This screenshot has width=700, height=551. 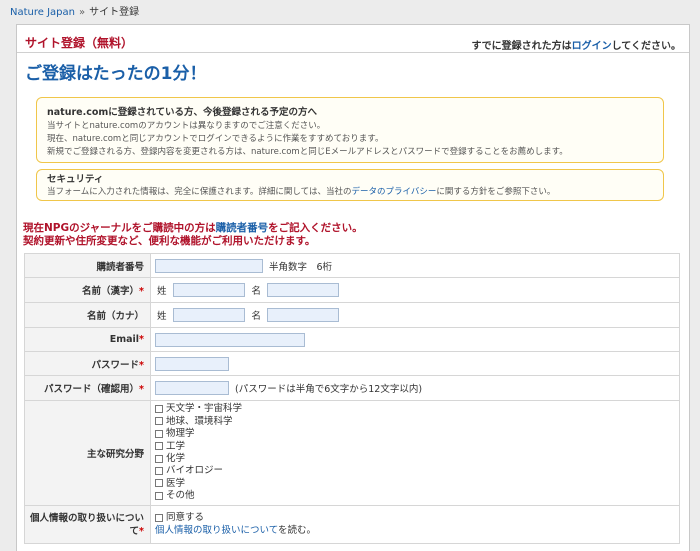 What do you see at coordinates (176, 483) in the screenshot?
I see `option-label: 医学` at bounding box center [176, 483].